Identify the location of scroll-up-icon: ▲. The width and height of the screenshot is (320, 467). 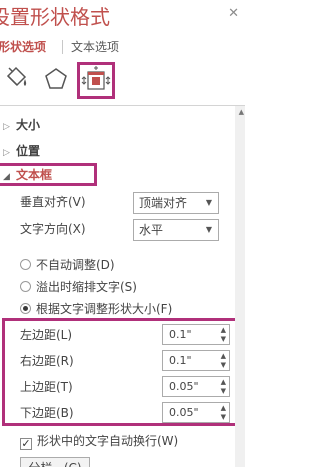
(241, 112).